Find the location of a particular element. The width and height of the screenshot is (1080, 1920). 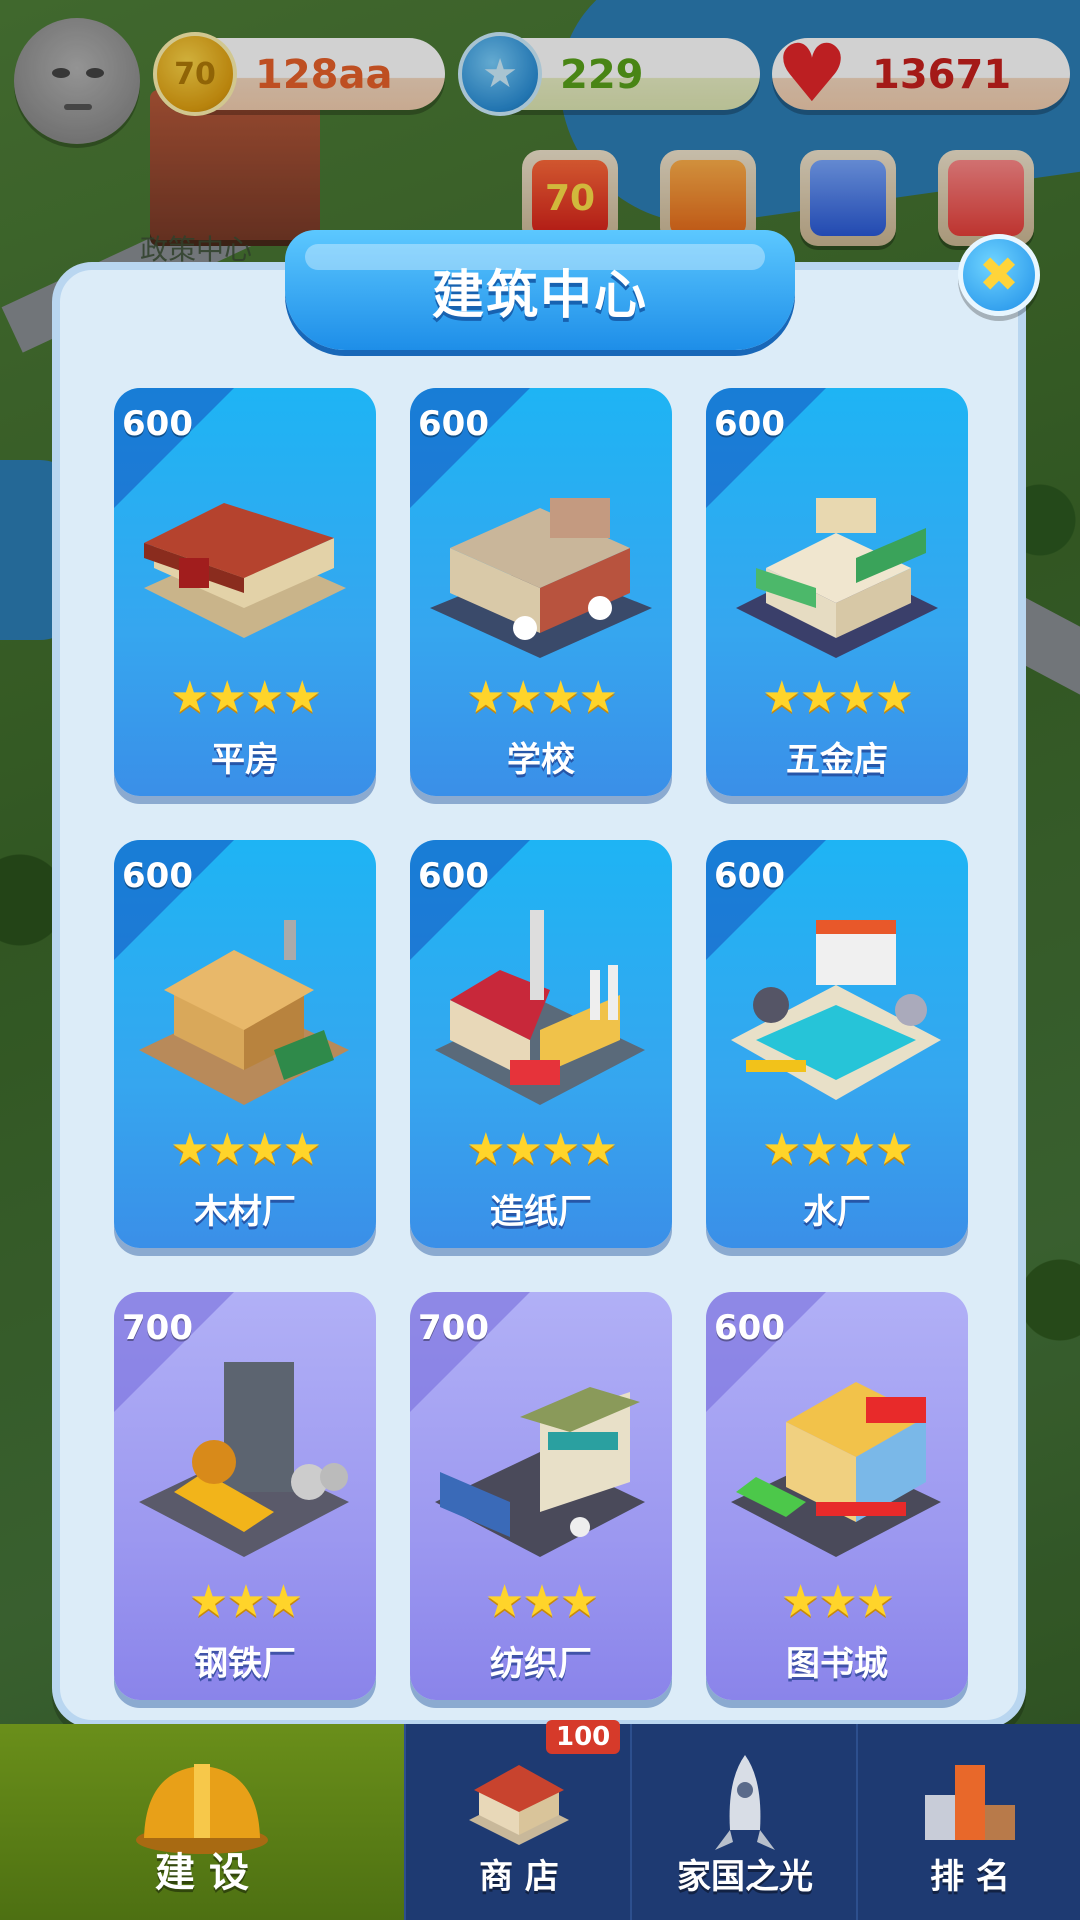

hardware-store-icon is located at coordinates (837, 578).